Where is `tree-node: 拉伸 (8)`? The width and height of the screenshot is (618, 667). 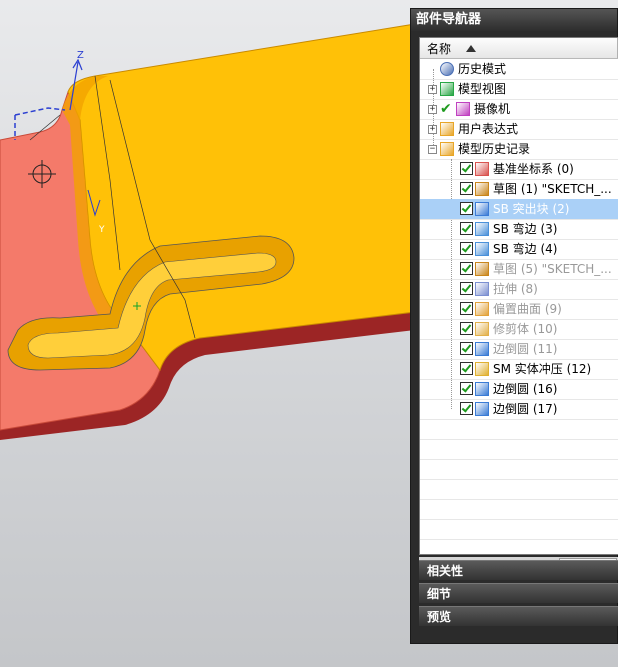
tree-node: 拉伸 (8) is located at coordinates (519, 289).